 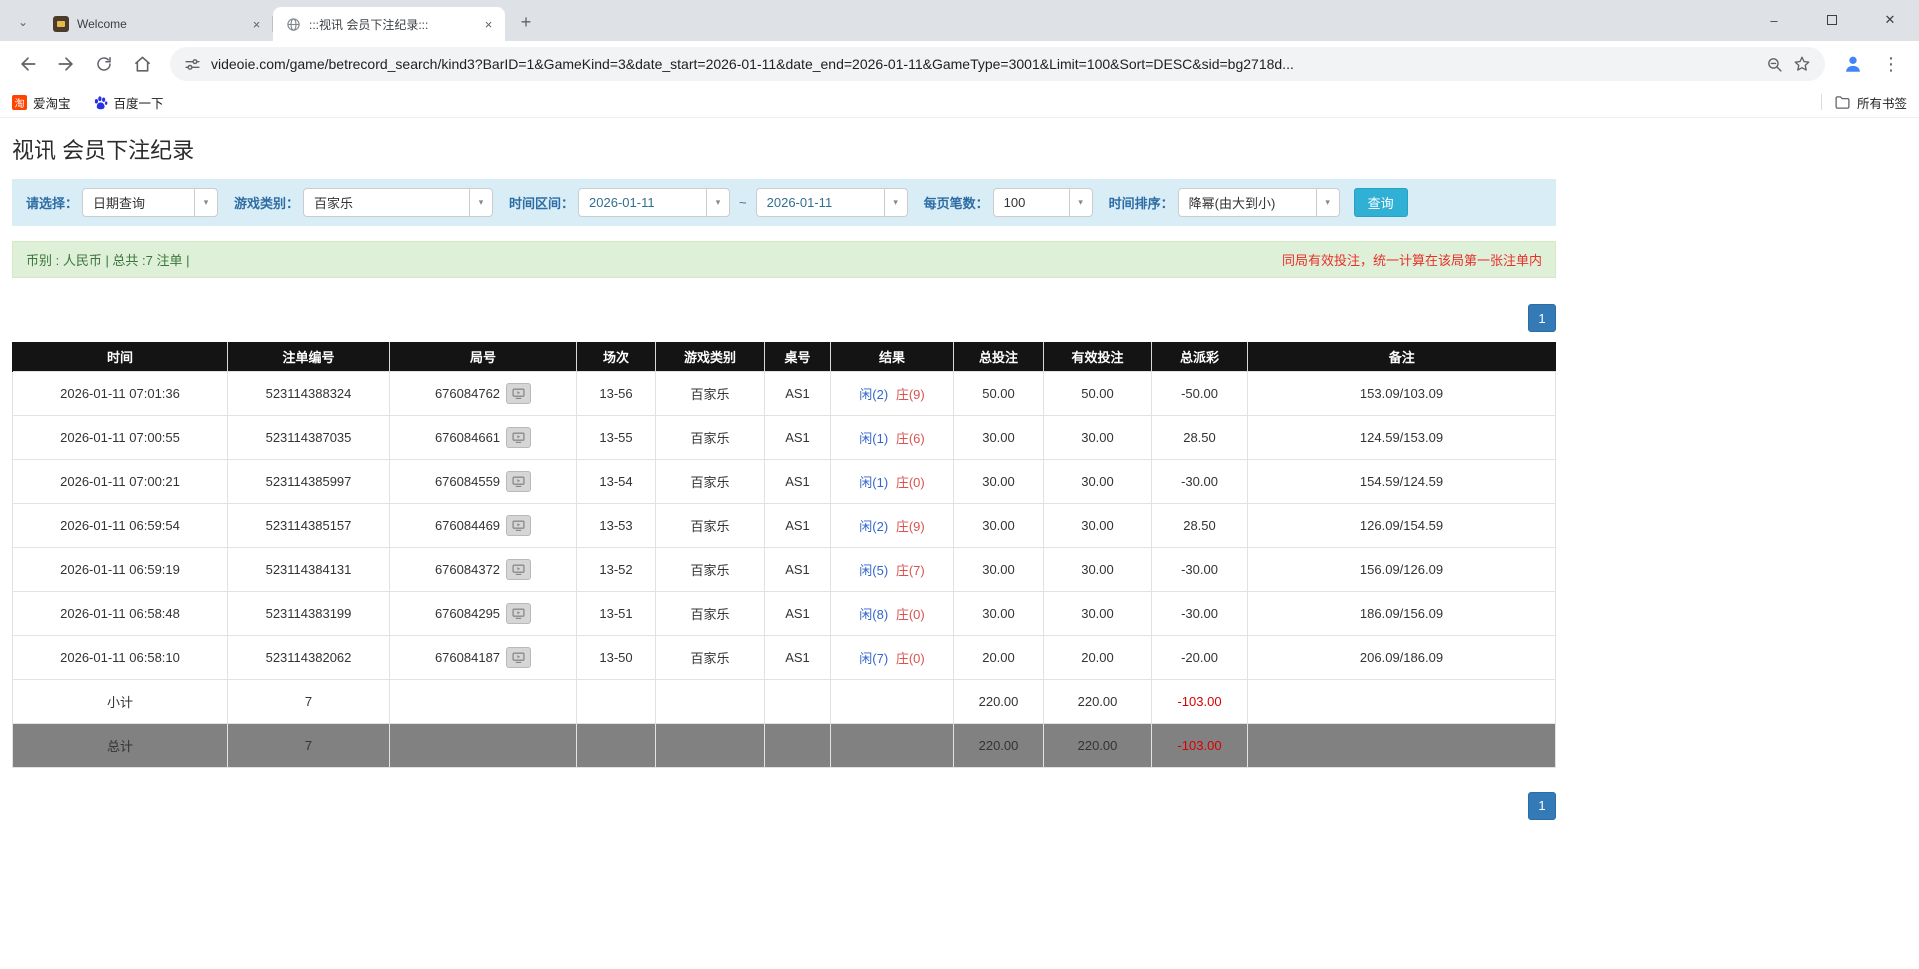 I want to click on new-tab-button: +, so click(x=526, y=22).